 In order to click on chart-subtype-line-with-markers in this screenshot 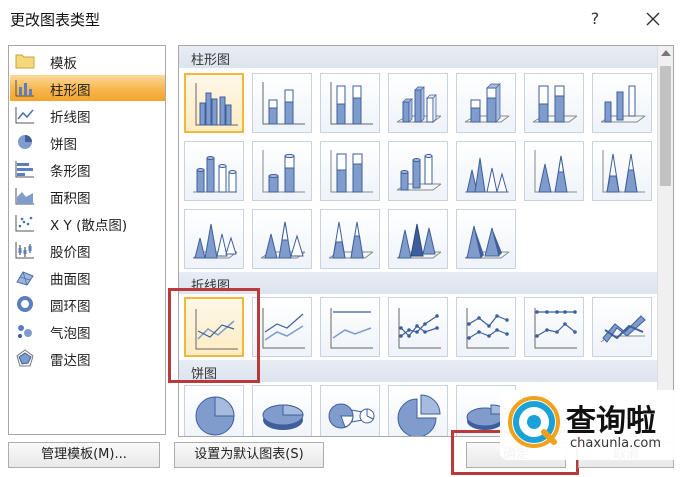, I will do `click(418, 327)`.